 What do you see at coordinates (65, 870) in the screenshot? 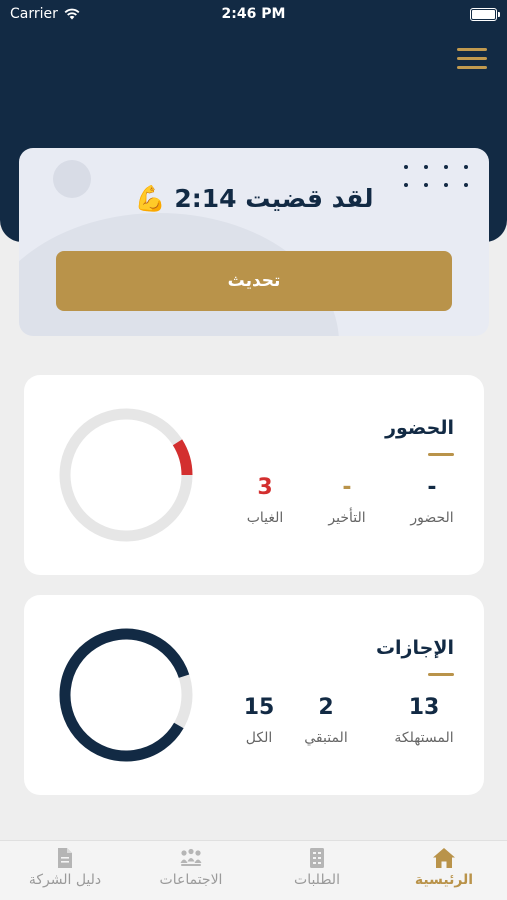
I see `tab-company-directory: دليل الشركة` at bounding box center [65, 870].